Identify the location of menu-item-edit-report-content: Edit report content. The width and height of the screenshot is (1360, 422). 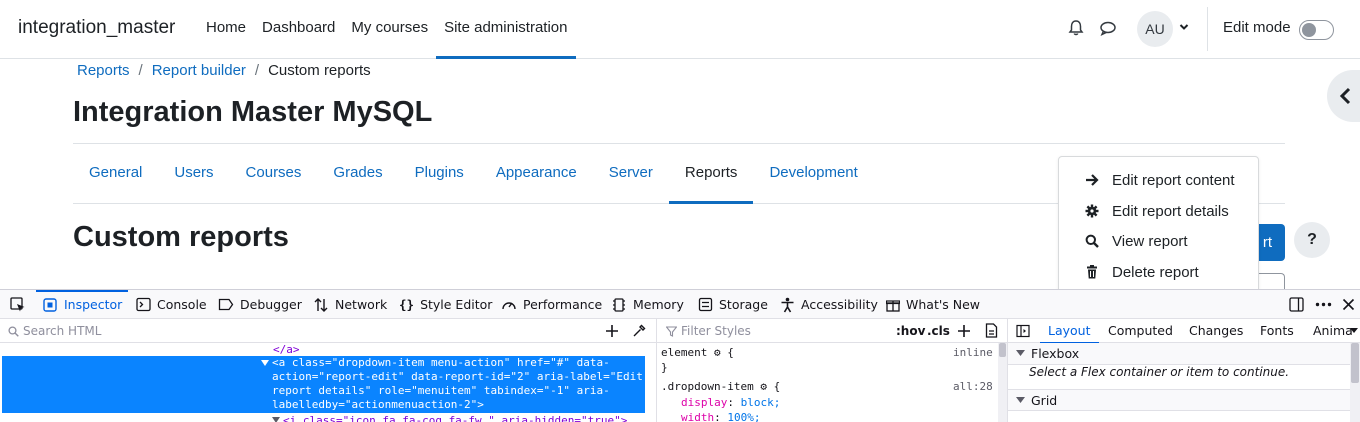
(1159, 180).